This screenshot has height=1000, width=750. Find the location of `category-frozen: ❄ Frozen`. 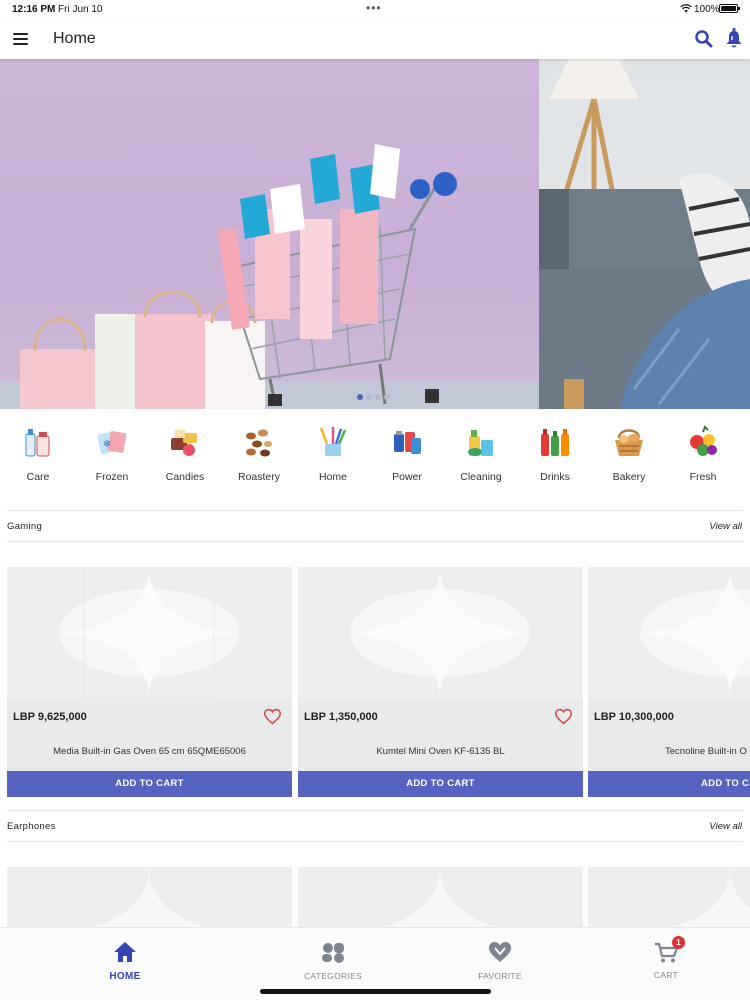

category-frozen: ❄ Frozen is located at coordinates (112, 451).